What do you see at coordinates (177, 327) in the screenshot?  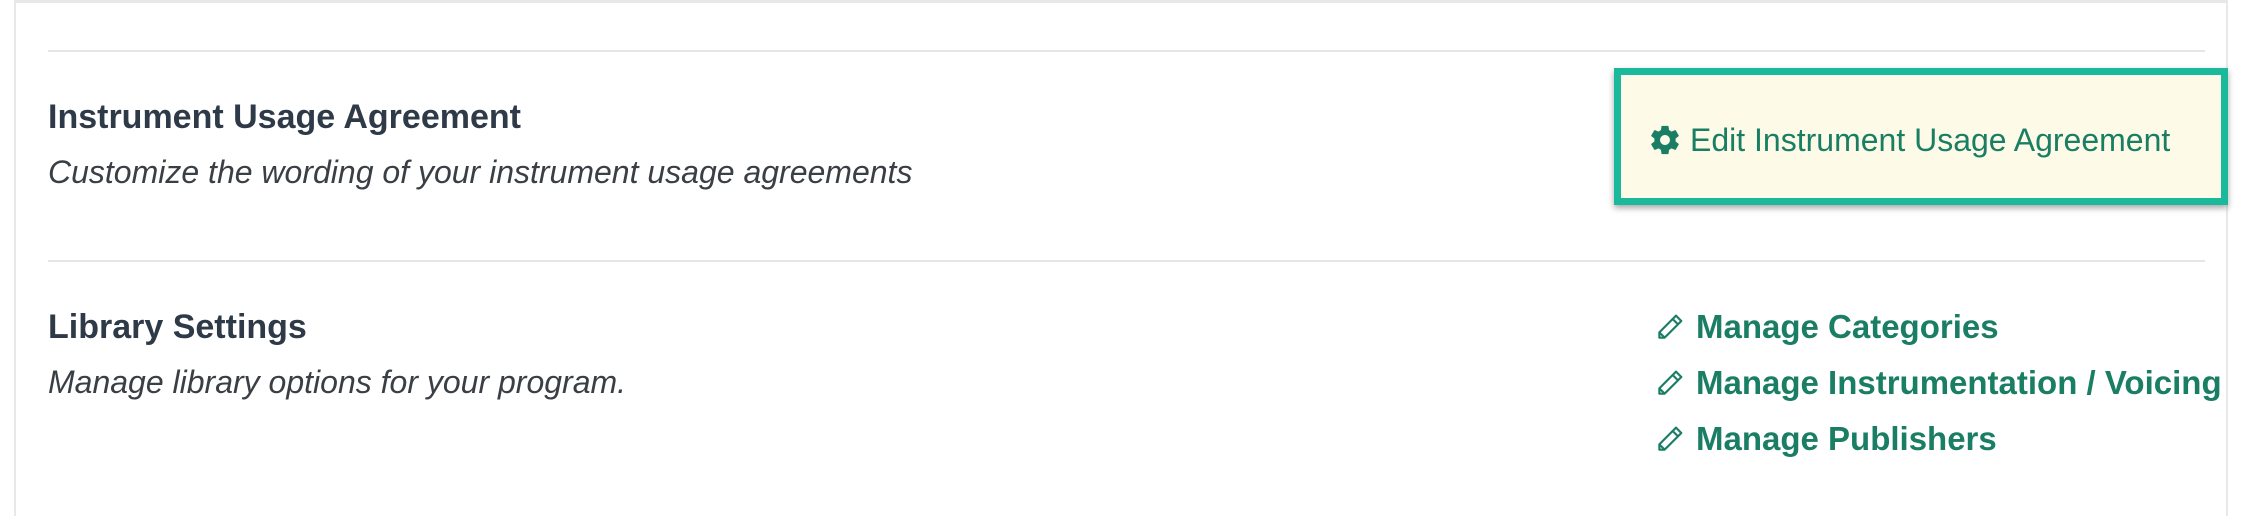 I see `section-title-library-settings: Library Settings` at bounding box center [177, 327].